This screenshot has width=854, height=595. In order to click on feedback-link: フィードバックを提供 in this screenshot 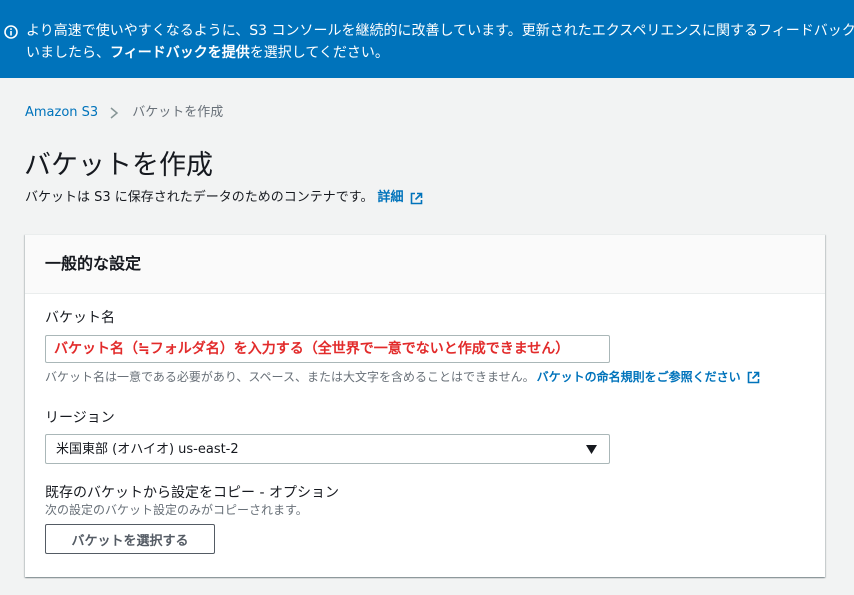, I will do `click(180, 53)`.